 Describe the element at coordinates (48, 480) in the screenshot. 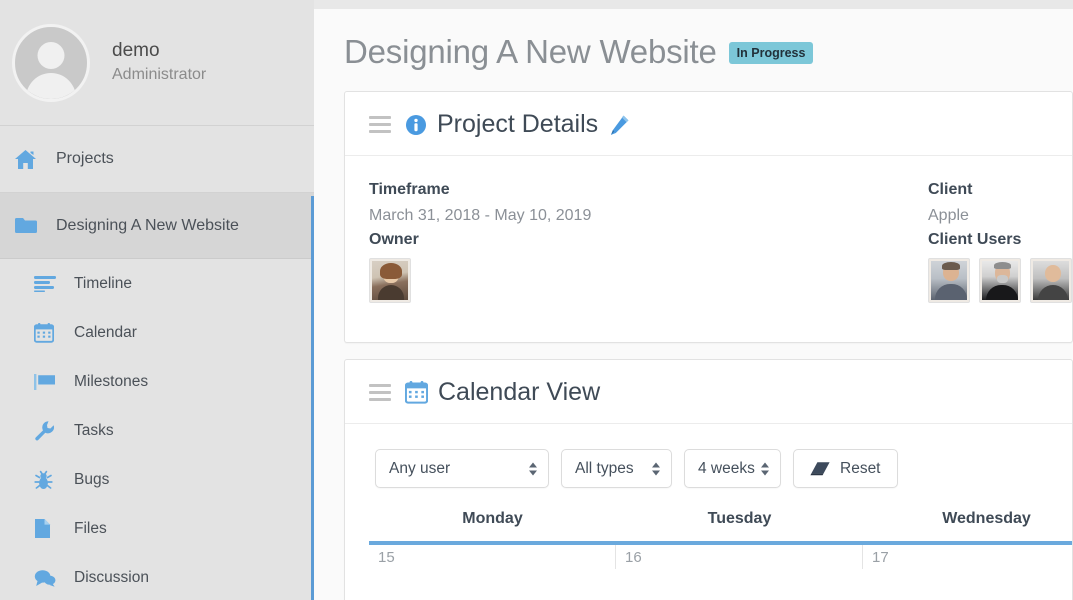

I see `bug-icon` at that location.